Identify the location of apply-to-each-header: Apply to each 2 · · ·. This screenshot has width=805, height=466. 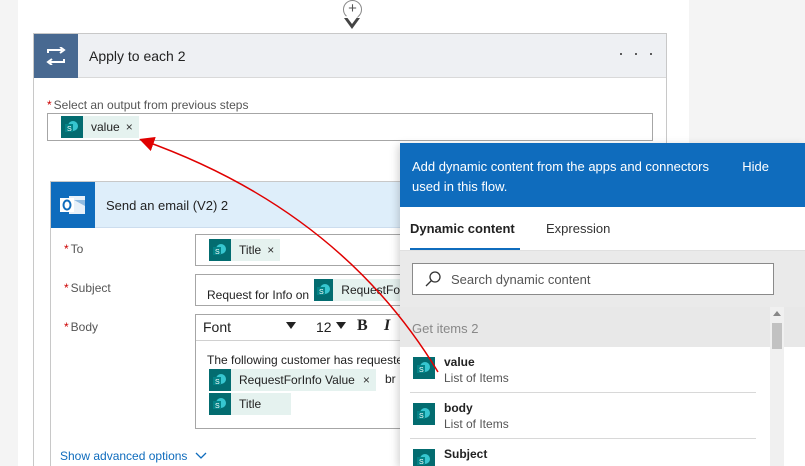
(350, 56).